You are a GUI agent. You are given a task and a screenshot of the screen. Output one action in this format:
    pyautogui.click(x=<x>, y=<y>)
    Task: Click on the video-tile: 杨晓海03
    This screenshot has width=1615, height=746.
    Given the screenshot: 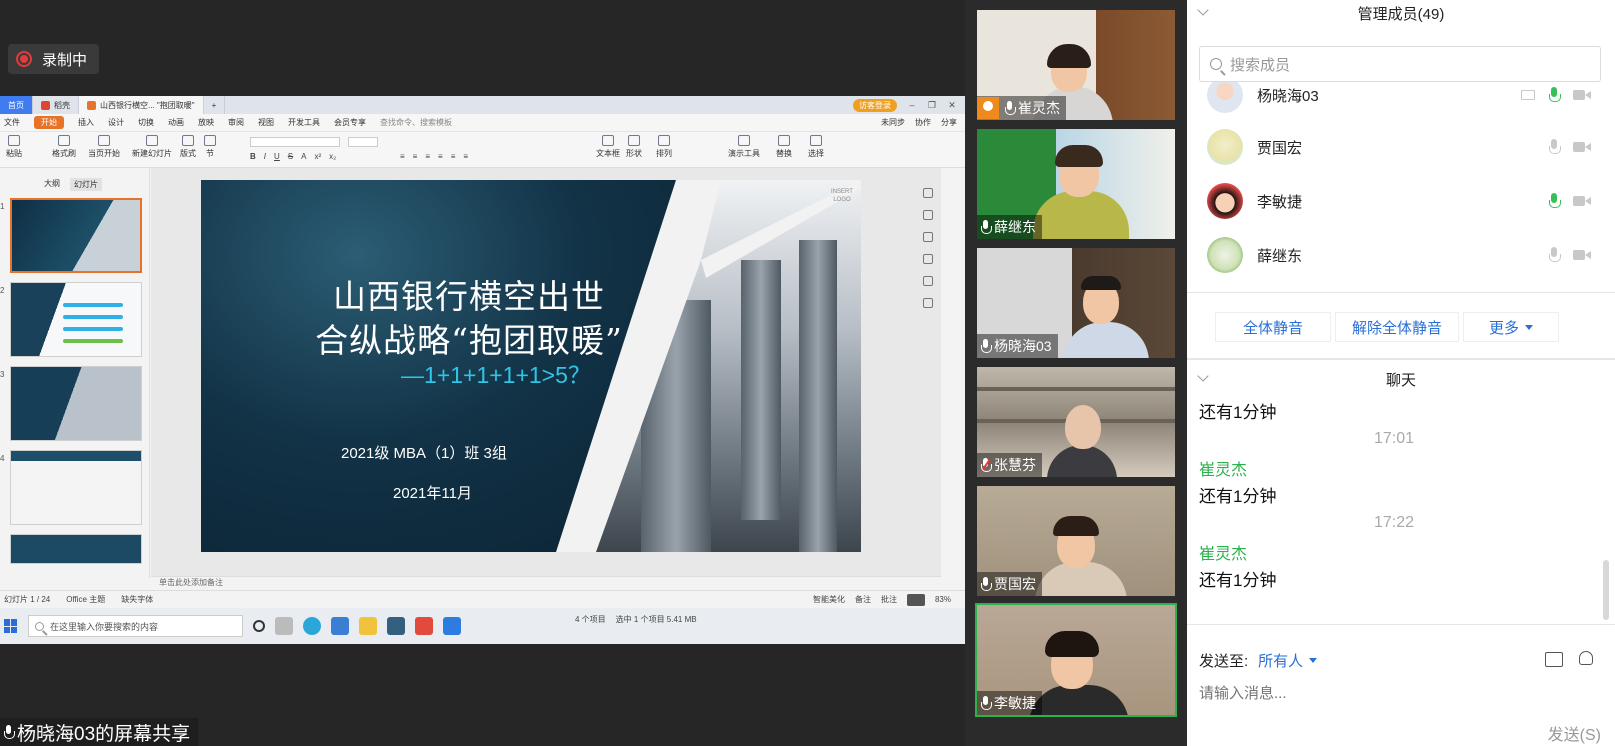 What is the action you would take?
    pyautogui.click(x=1076, y=303)
    